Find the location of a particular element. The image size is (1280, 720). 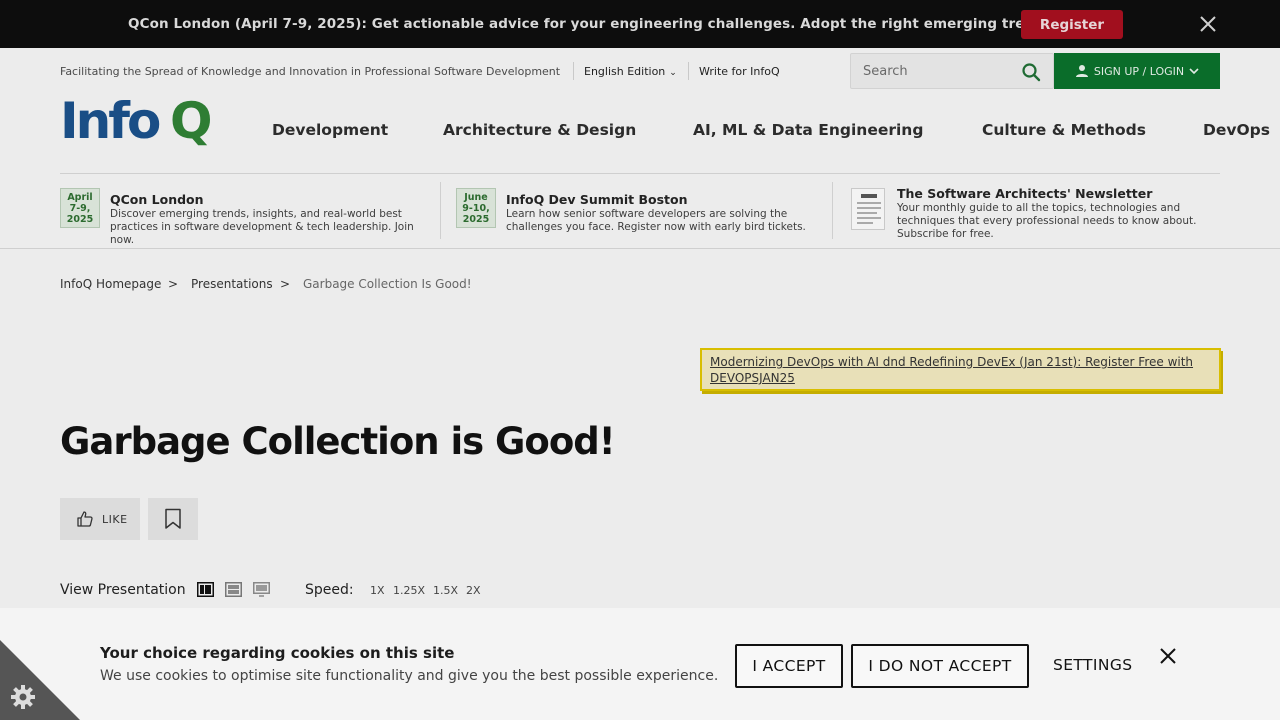

signup-login-label: SIGN UP / LOGIN is located at coordinates (1139, 71).